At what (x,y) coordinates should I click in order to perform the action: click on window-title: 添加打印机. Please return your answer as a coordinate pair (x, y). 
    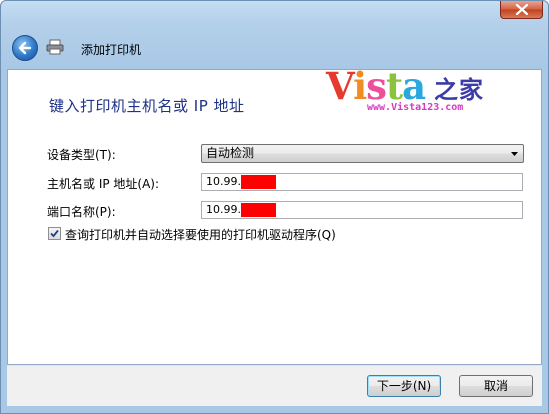
    Looking at the image, I should click on (111, 50).